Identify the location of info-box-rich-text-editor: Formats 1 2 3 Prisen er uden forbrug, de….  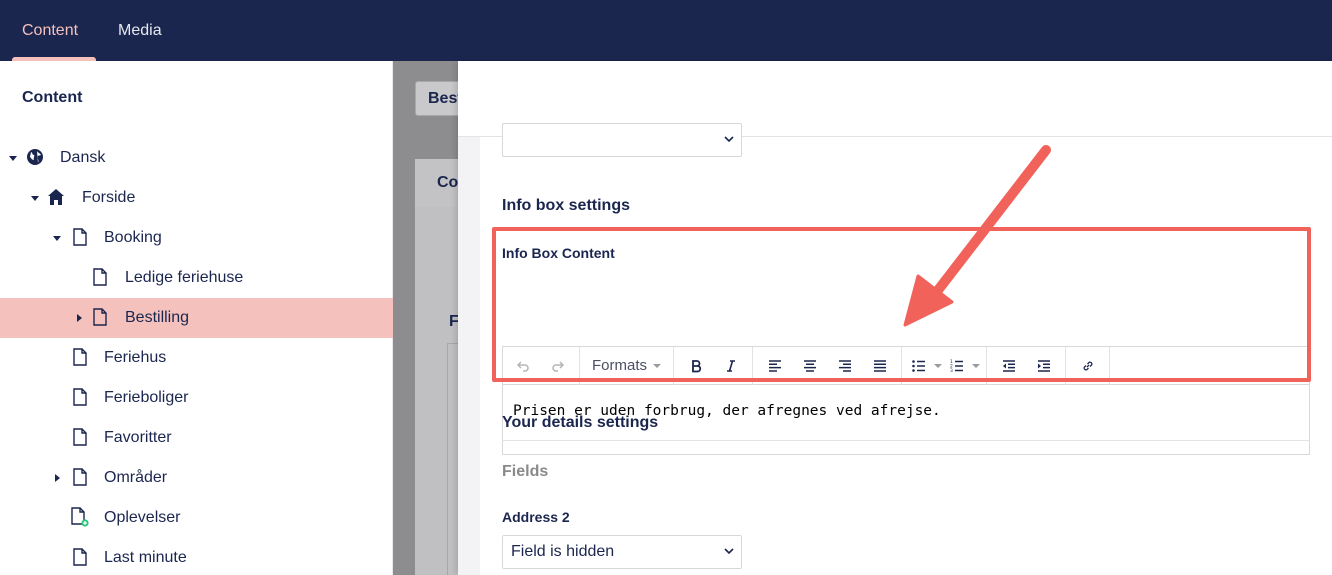
(906, 400).